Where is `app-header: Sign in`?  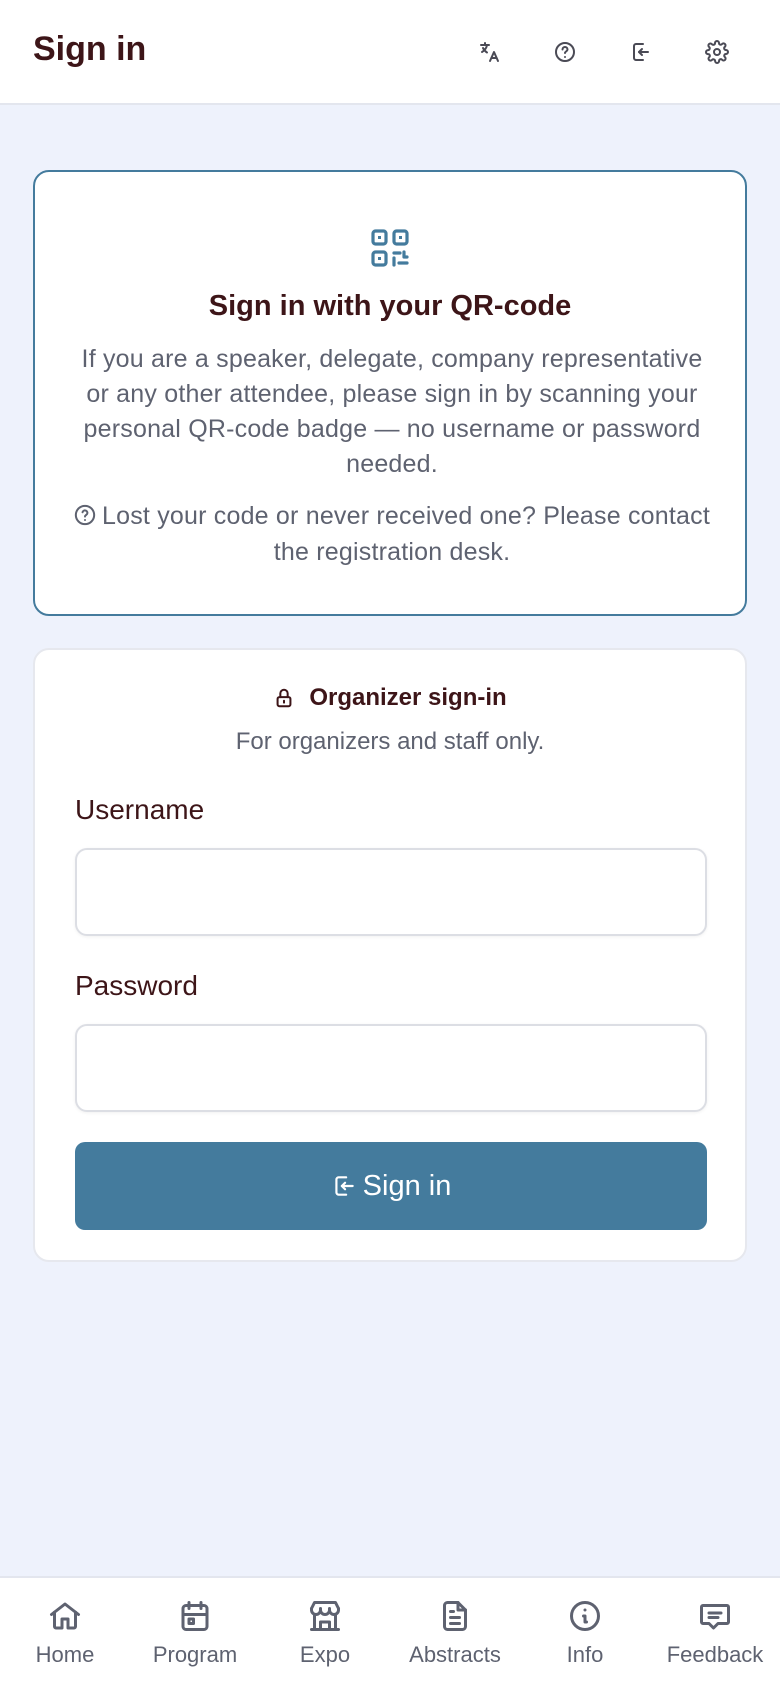 app-header: Sign in is located at coordinates (390, 52).